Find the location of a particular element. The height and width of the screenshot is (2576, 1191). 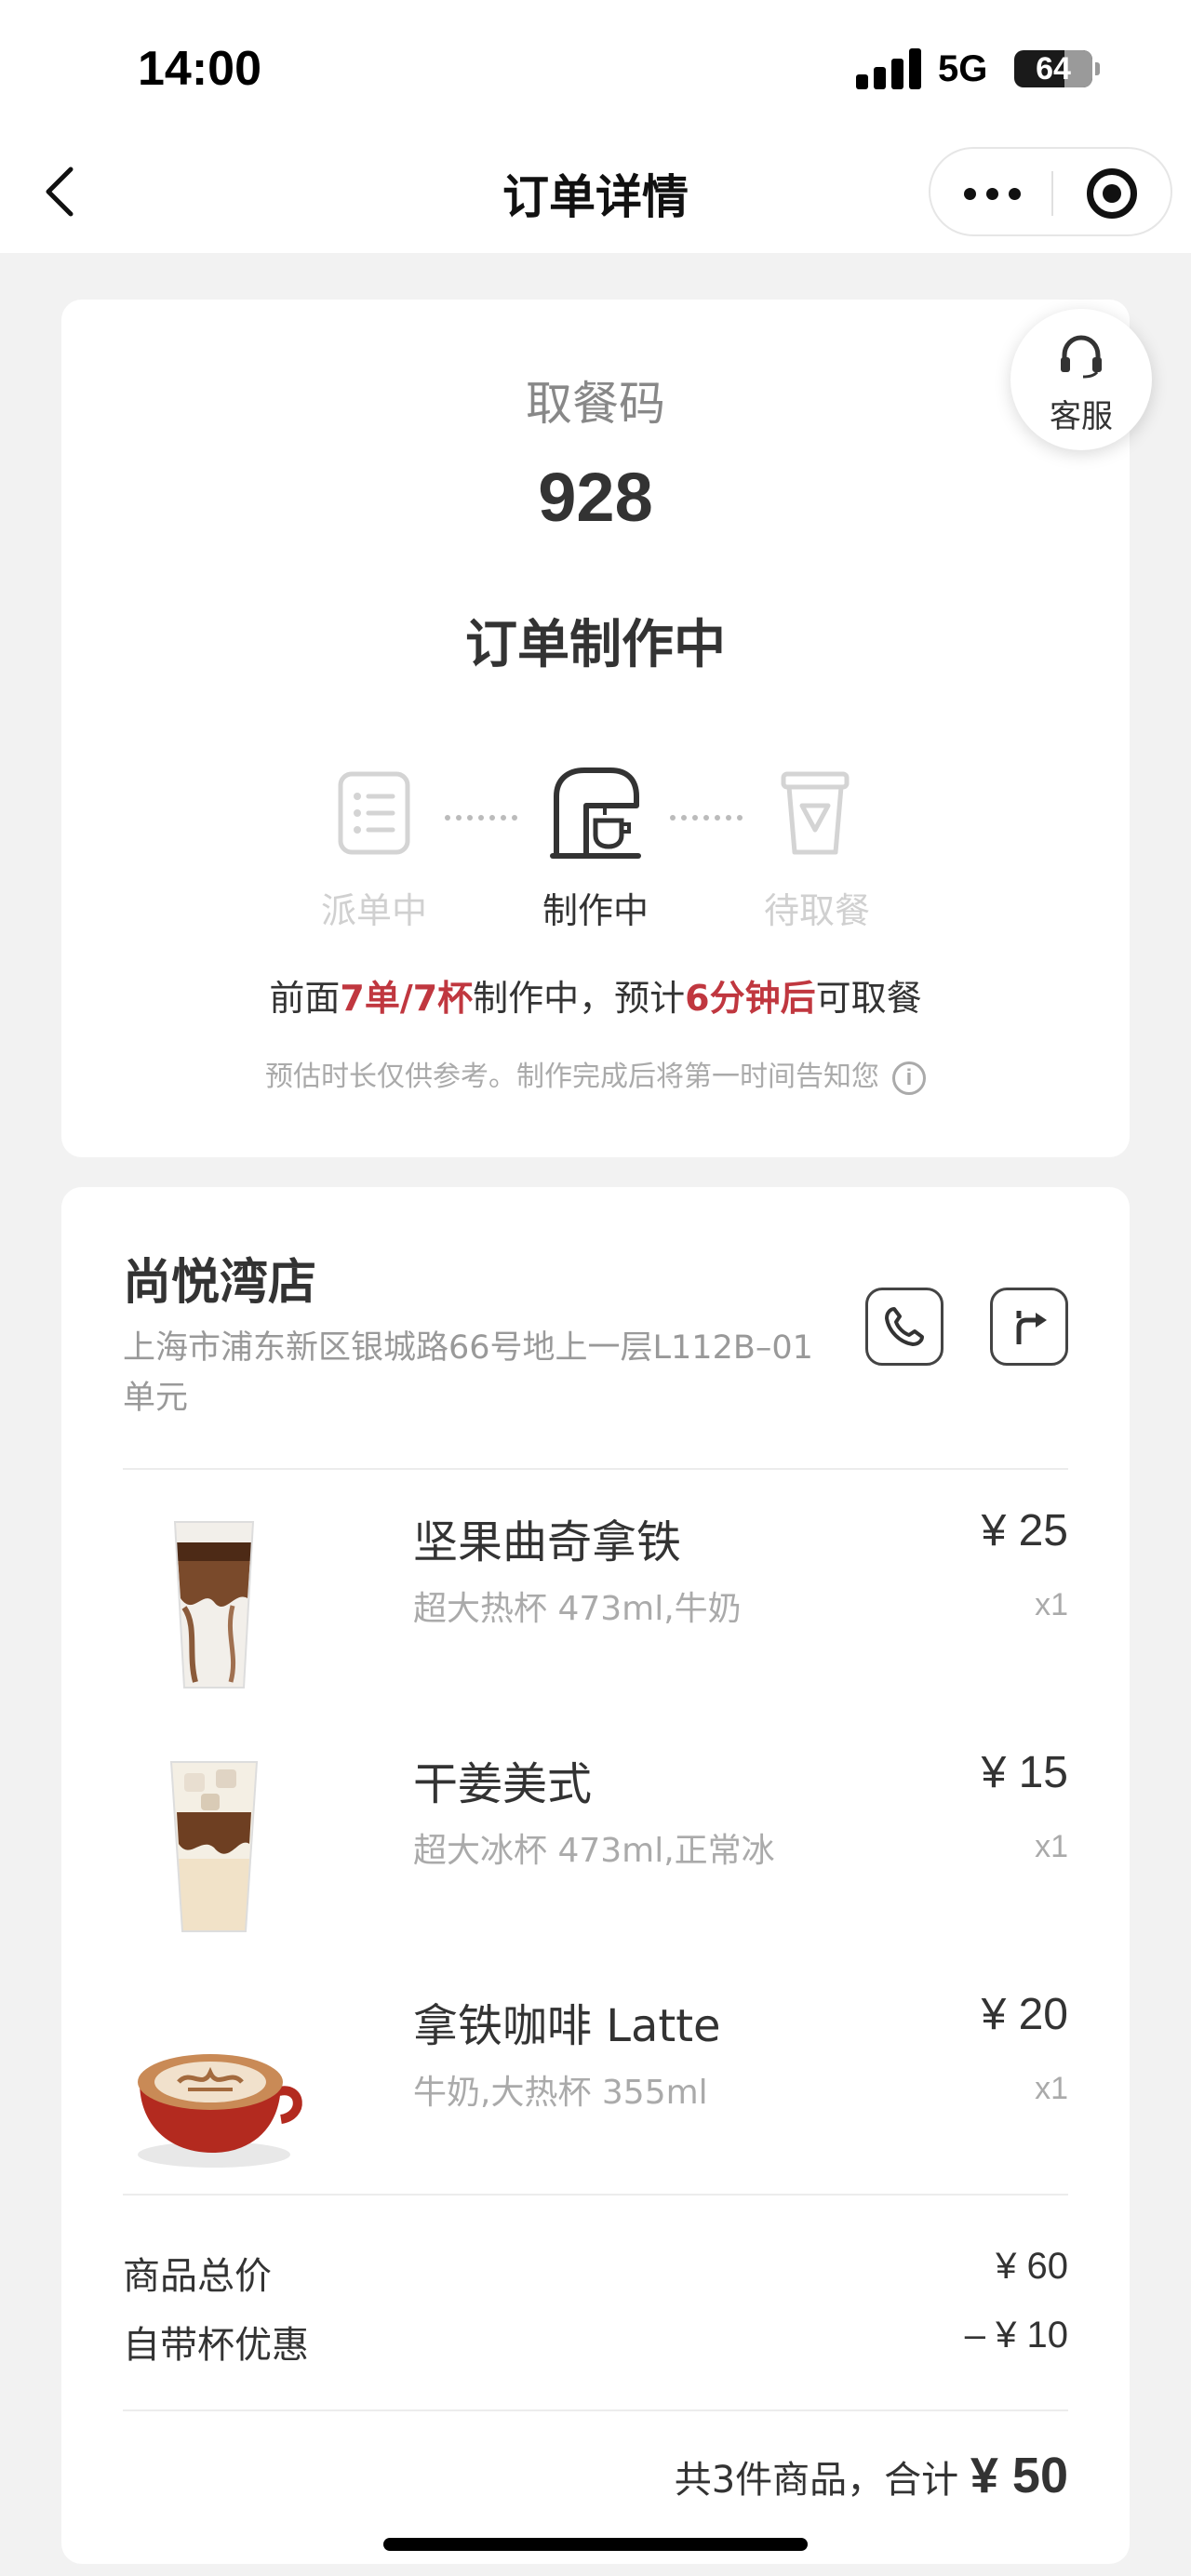

estimate-notice: 预估时长仅供参考。制作完成后将第一时间告知您 i is located at coordinates (595, 1074).